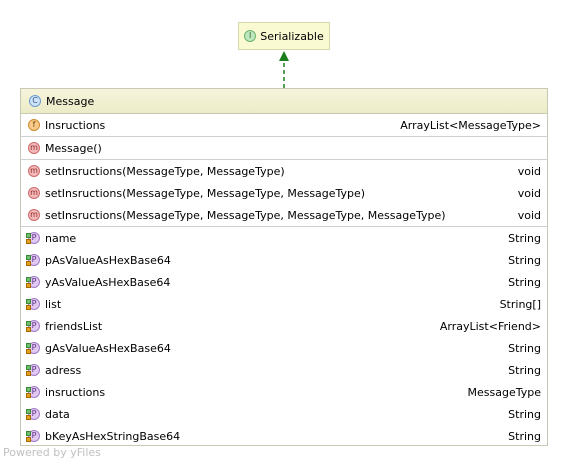  I want to click on property-name: gAsValueAsHexBase64, so click(108, 348).